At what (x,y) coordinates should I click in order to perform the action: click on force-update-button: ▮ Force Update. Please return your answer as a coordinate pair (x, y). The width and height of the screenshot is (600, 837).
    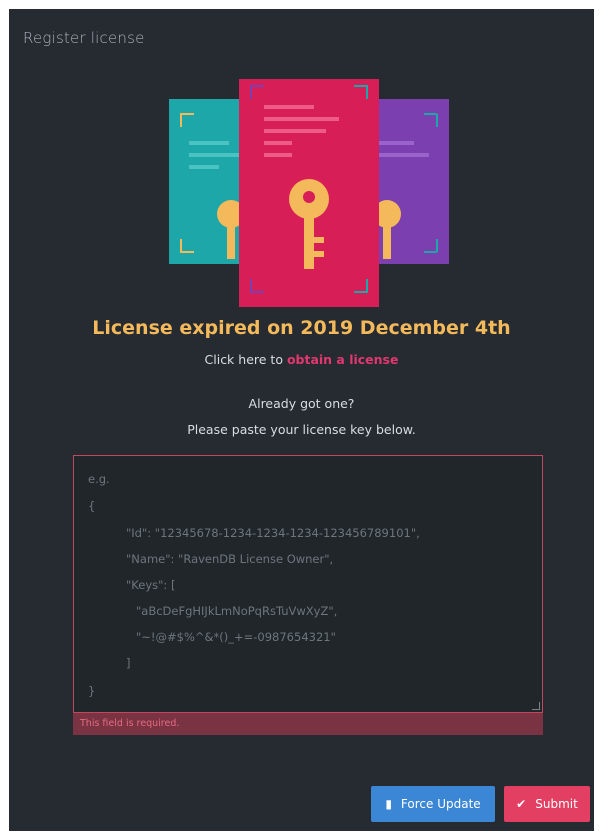
    Looking at the image, I should click on (433, 804).